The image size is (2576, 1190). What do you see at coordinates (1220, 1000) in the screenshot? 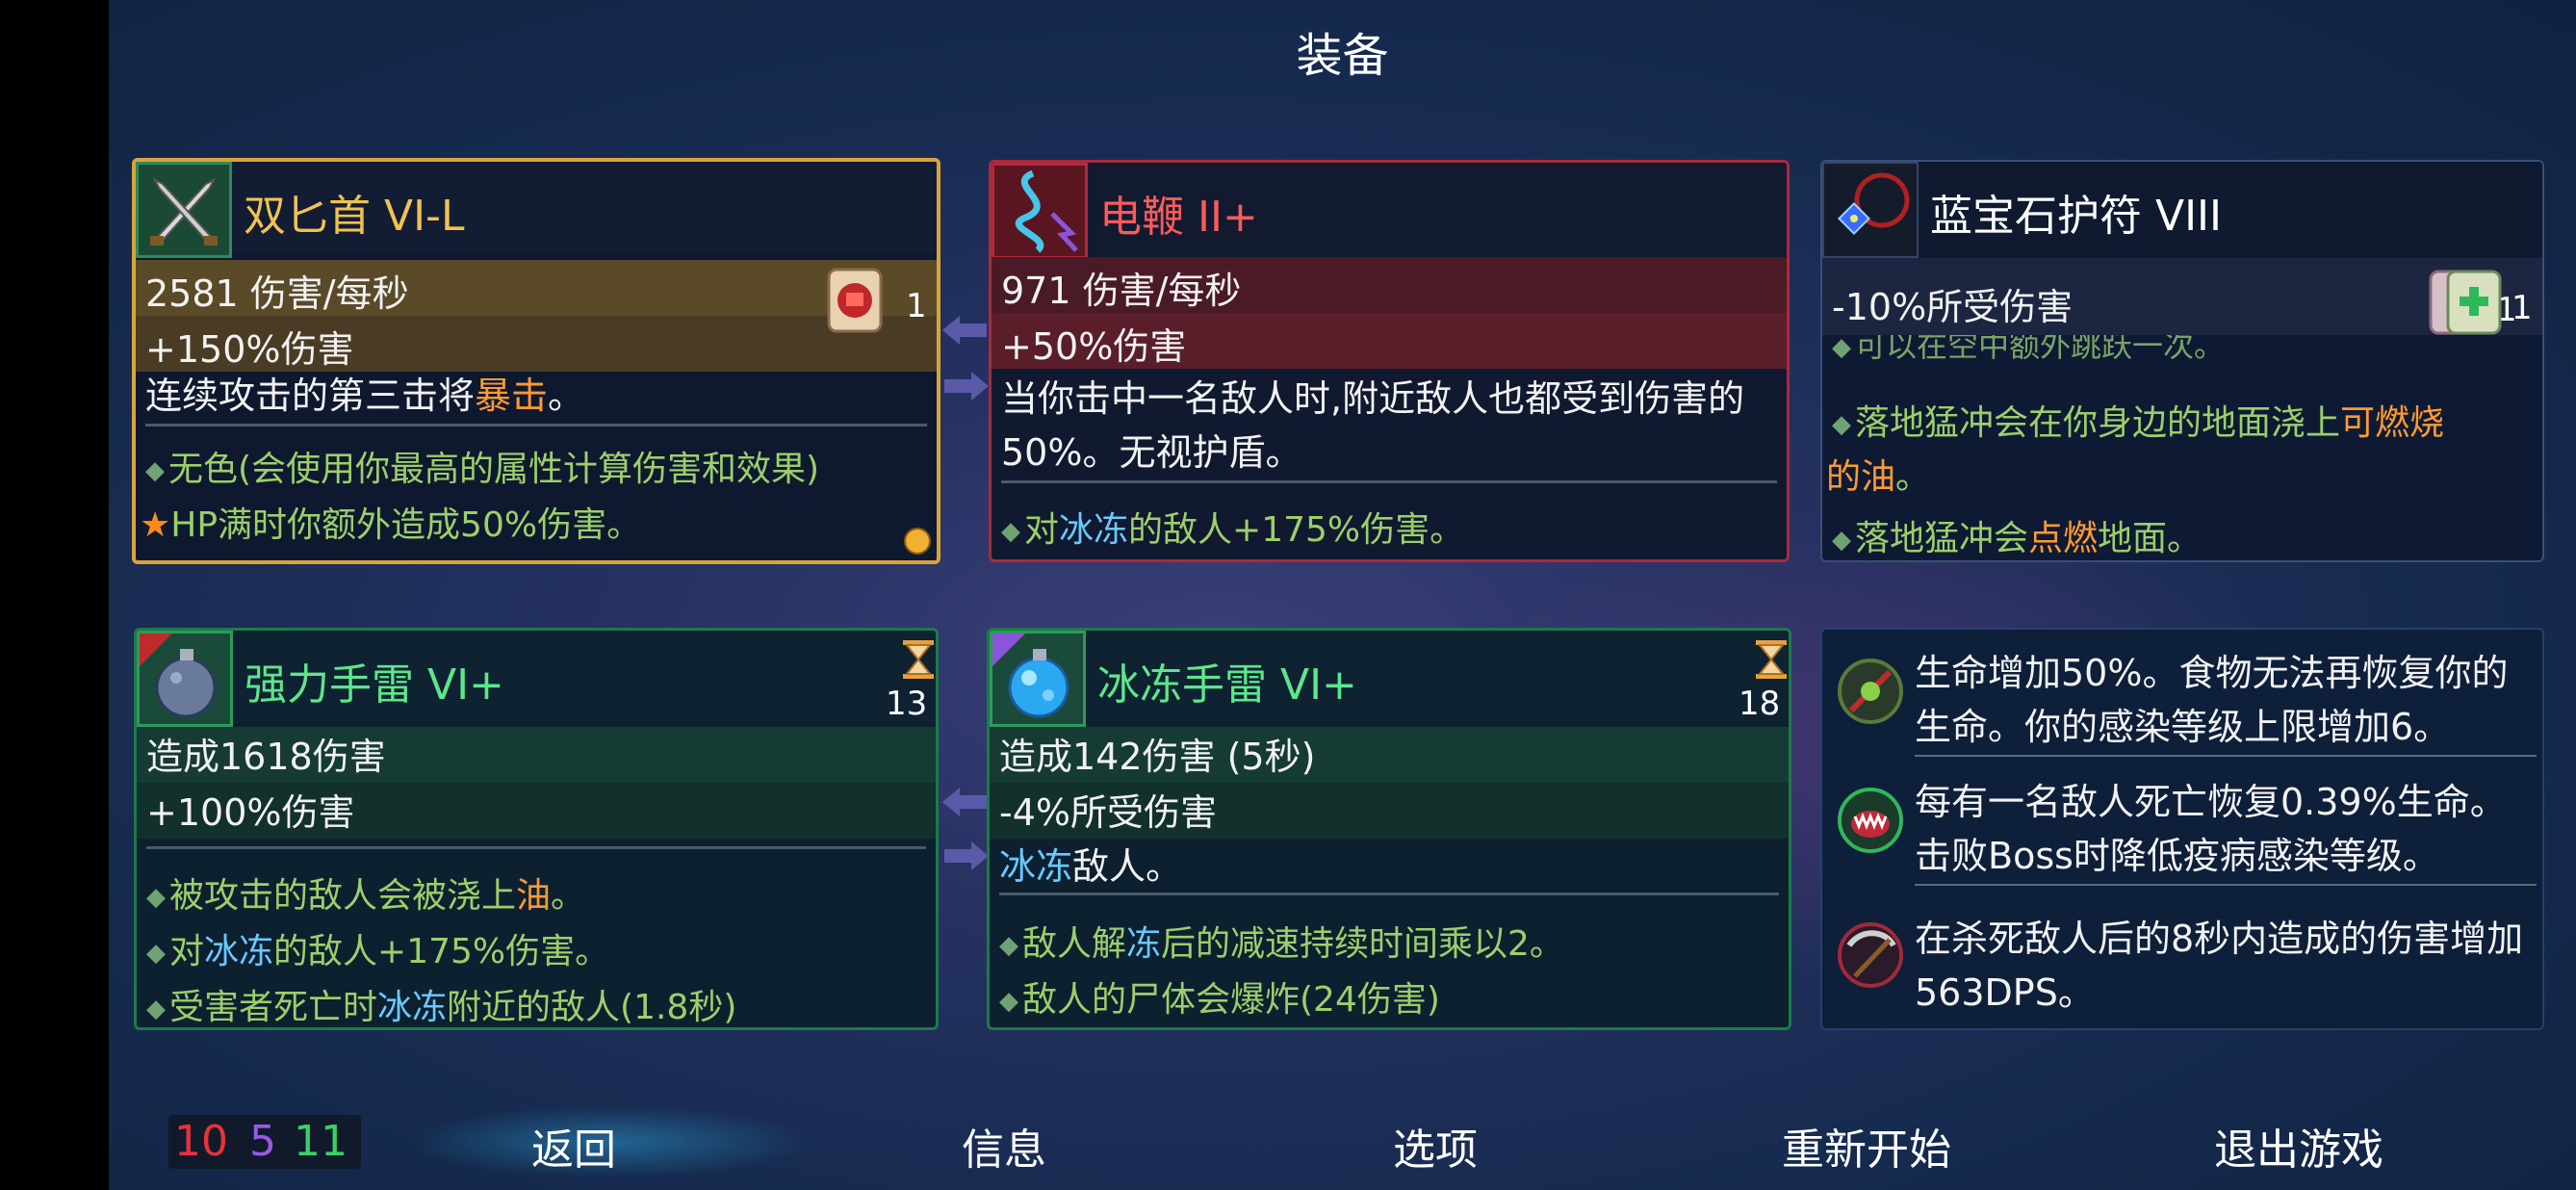
I see `trait-corpse-explode: ◆ 敌人的尸体会爆炸(24伤害)` at bounding box center [1220, 1000].